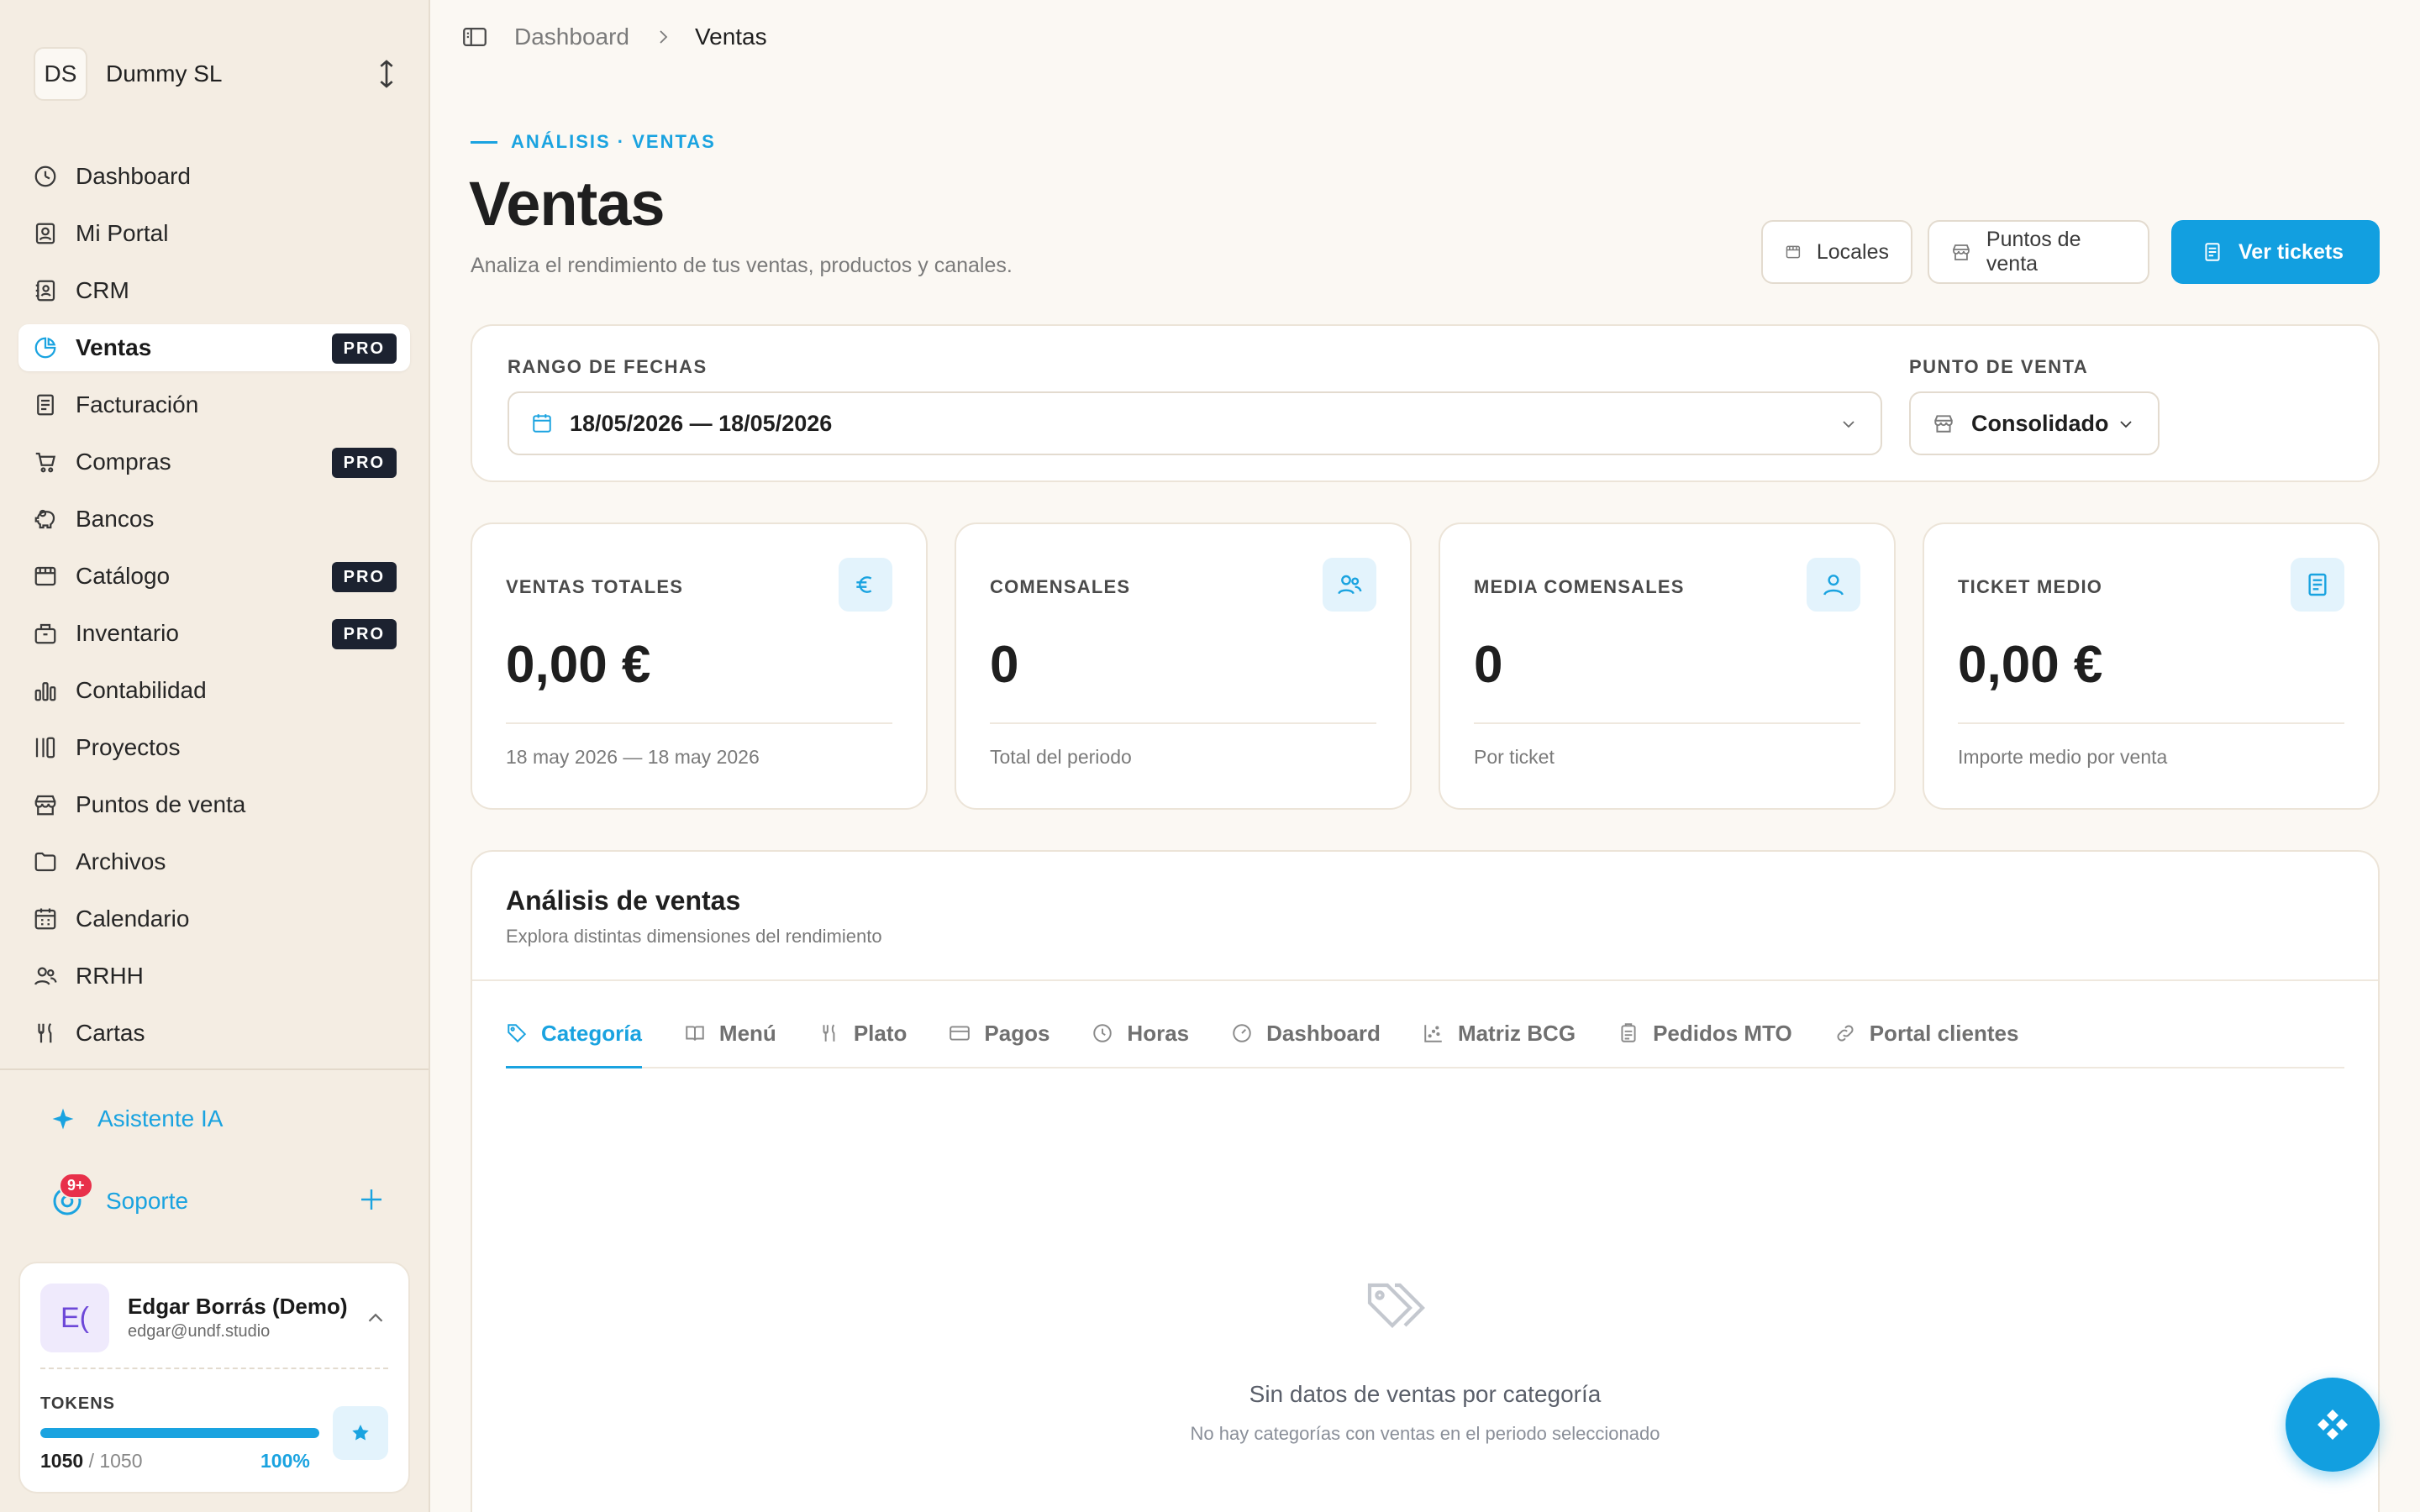 This screenshot has height=1512, width=2420. Describe the element at coordinates (1140, 1033) in the screenshot. I see `tab-horas: Horas` at that location.